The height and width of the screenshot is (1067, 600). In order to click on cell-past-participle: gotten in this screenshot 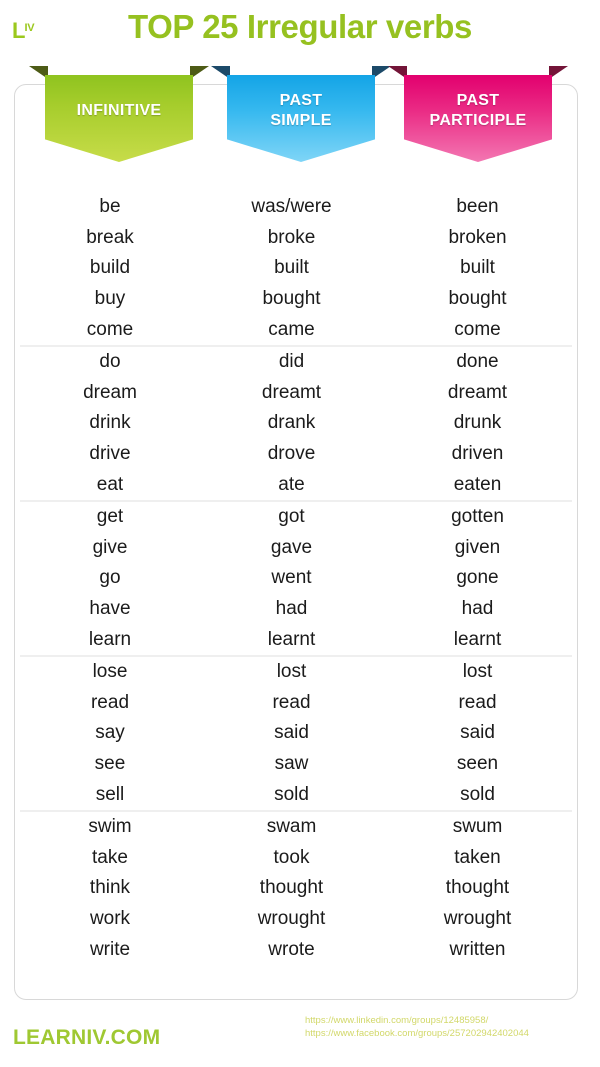, I will do `click(477, 517)`.